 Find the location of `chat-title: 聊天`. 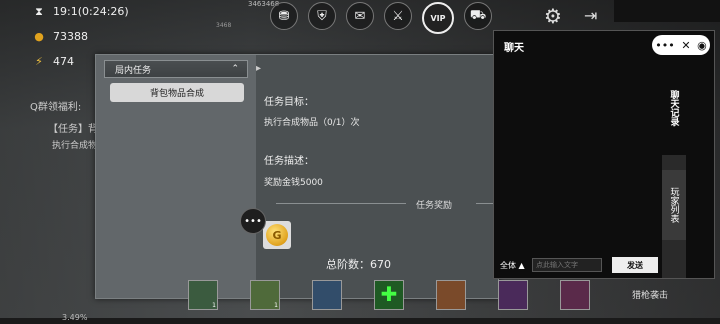

chat-title: 聊天 is located at coordinates (514, 48).